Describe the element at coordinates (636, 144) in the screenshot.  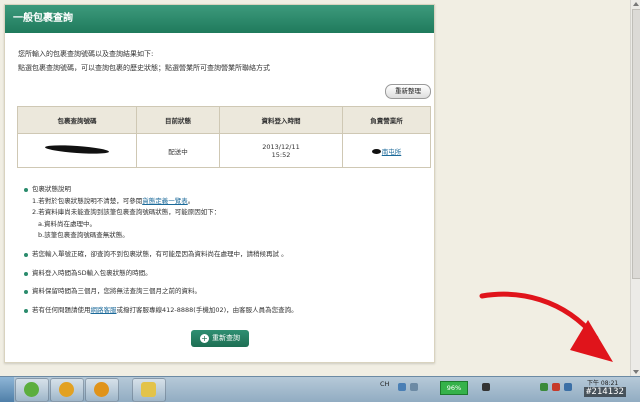
I see `scrollbar-thumb` at that location.